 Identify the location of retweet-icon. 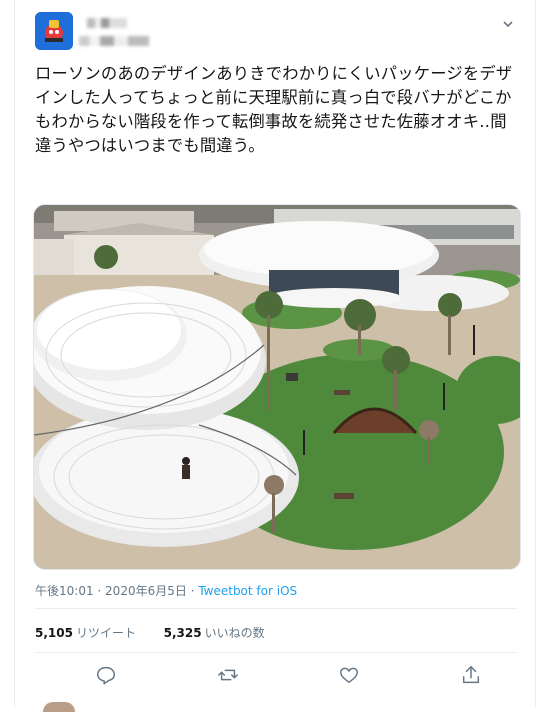
(229, 676).